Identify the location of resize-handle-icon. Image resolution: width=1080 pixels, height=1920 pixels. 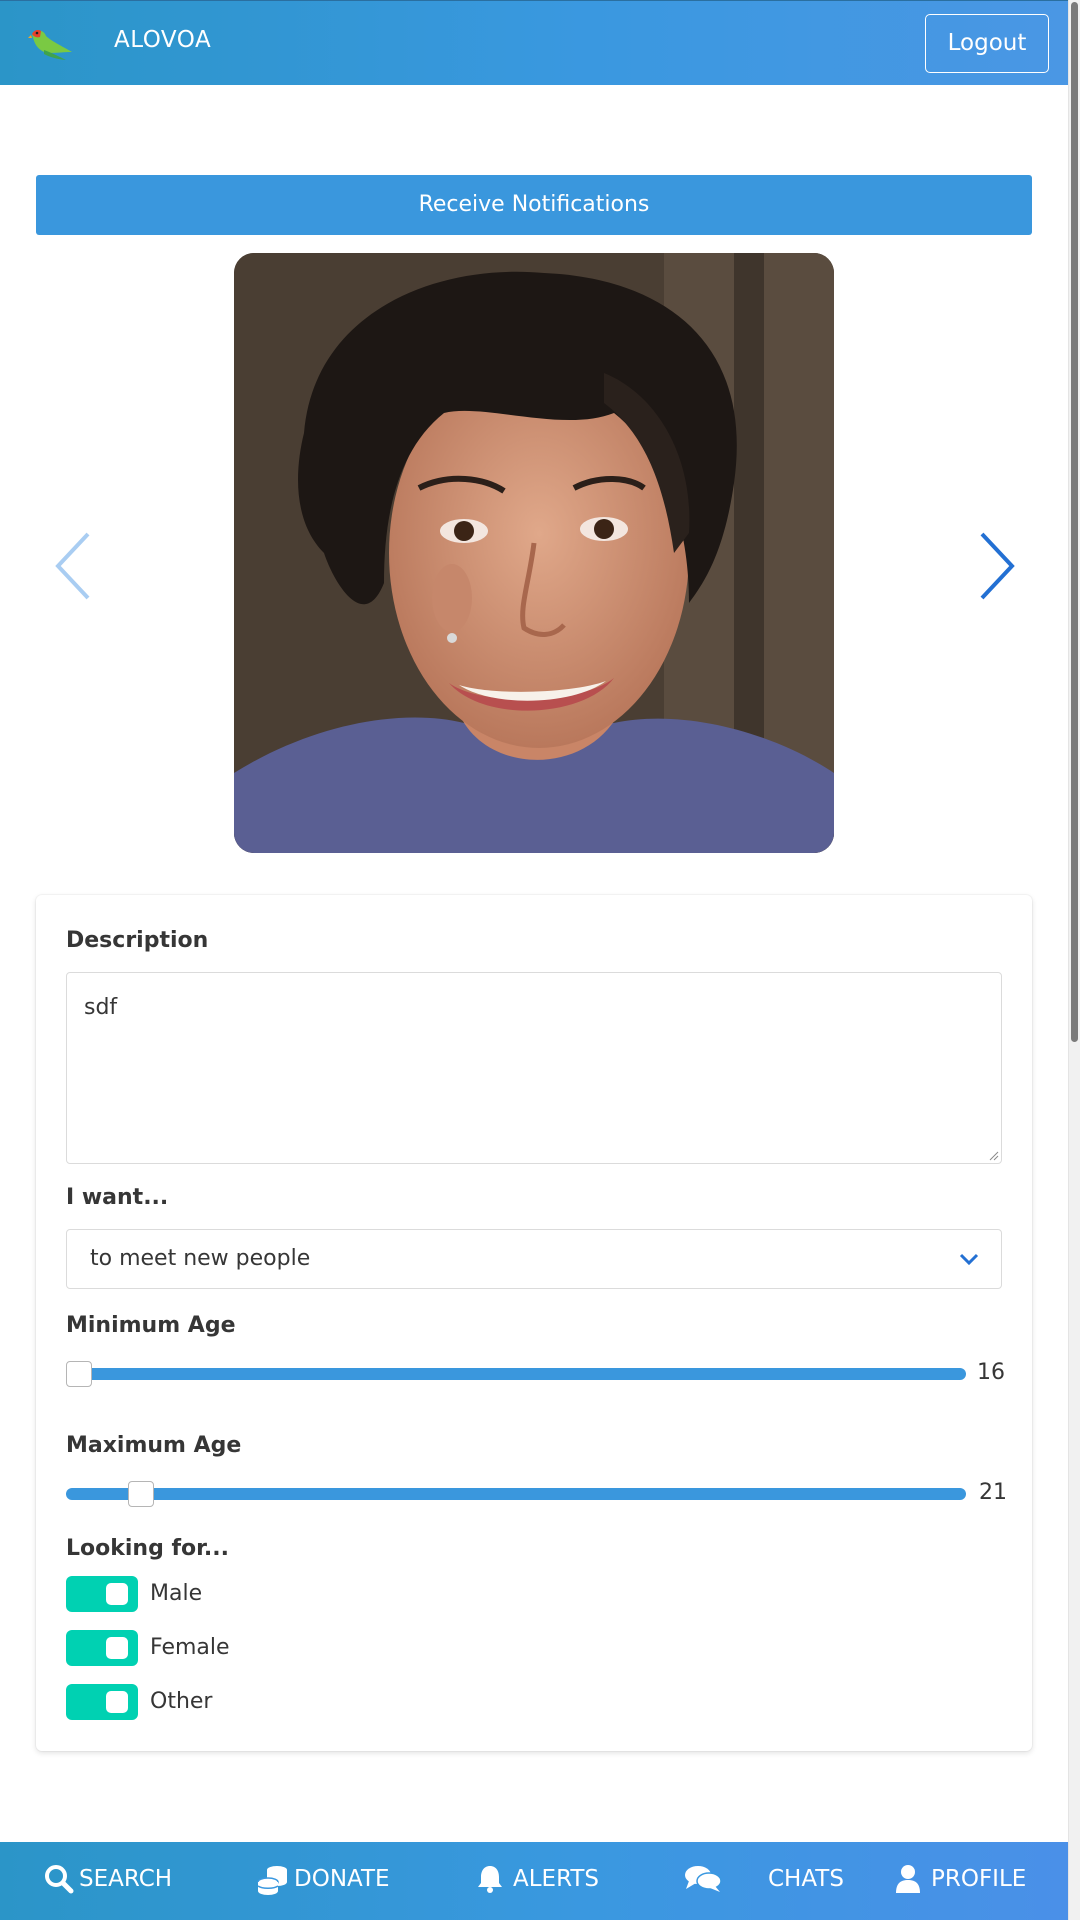
(993, 1155).